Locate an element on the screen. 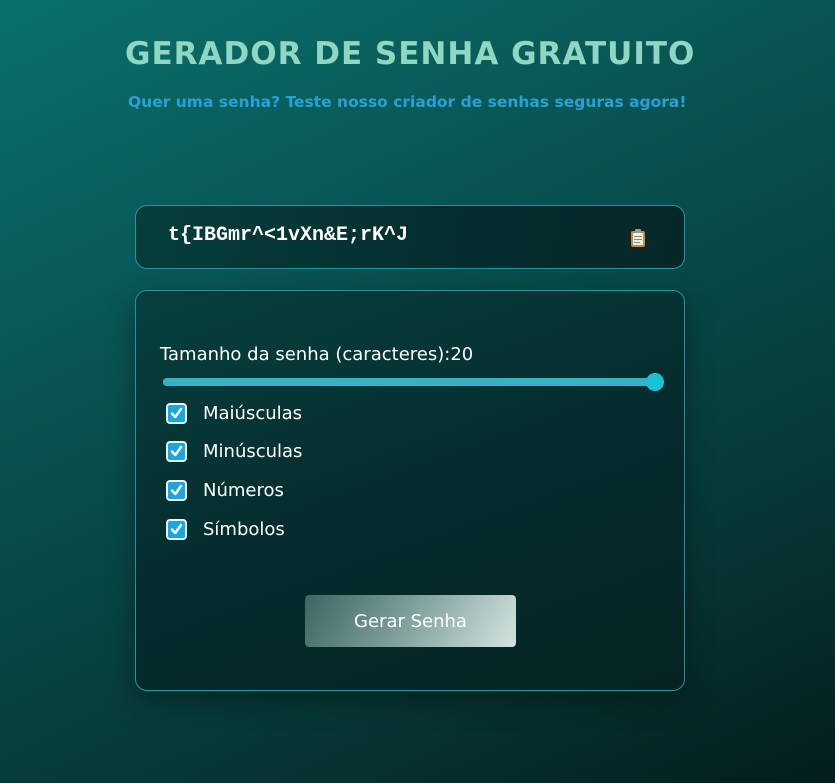 This screenshot has width=835, height=783. option-label-uppercase: Maiúsculas is located at coordinates (253, 413).